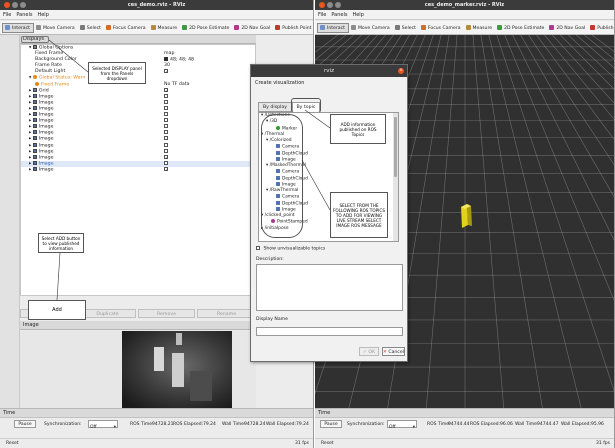 Image resolution: width=615 pixels, height=448 pixels. What do you see at coordinates (256, 28) in the screenshot?
I see `tool-label: 2D Nav Goal` at bounding box center [256, 28].